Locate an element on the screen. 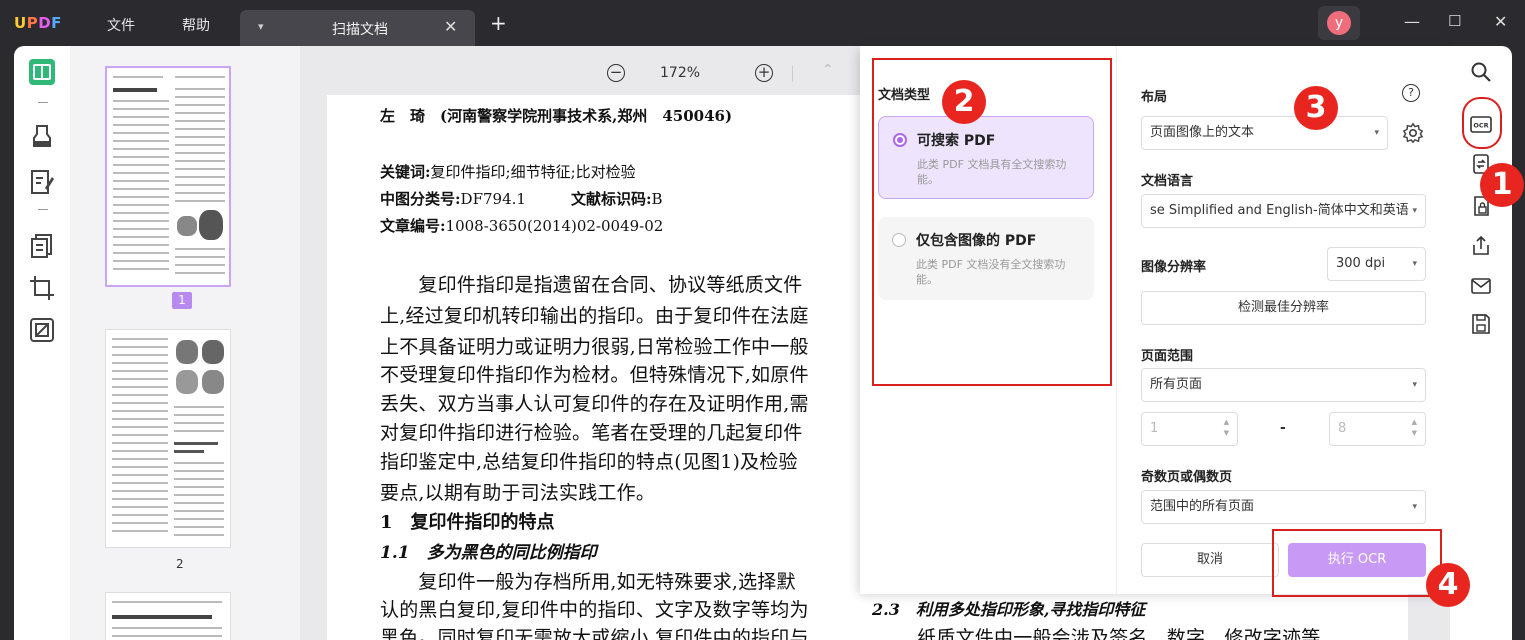 The width and height of the screenshot is (1525, 640). window-edge is located at coordinates (1518, 343).